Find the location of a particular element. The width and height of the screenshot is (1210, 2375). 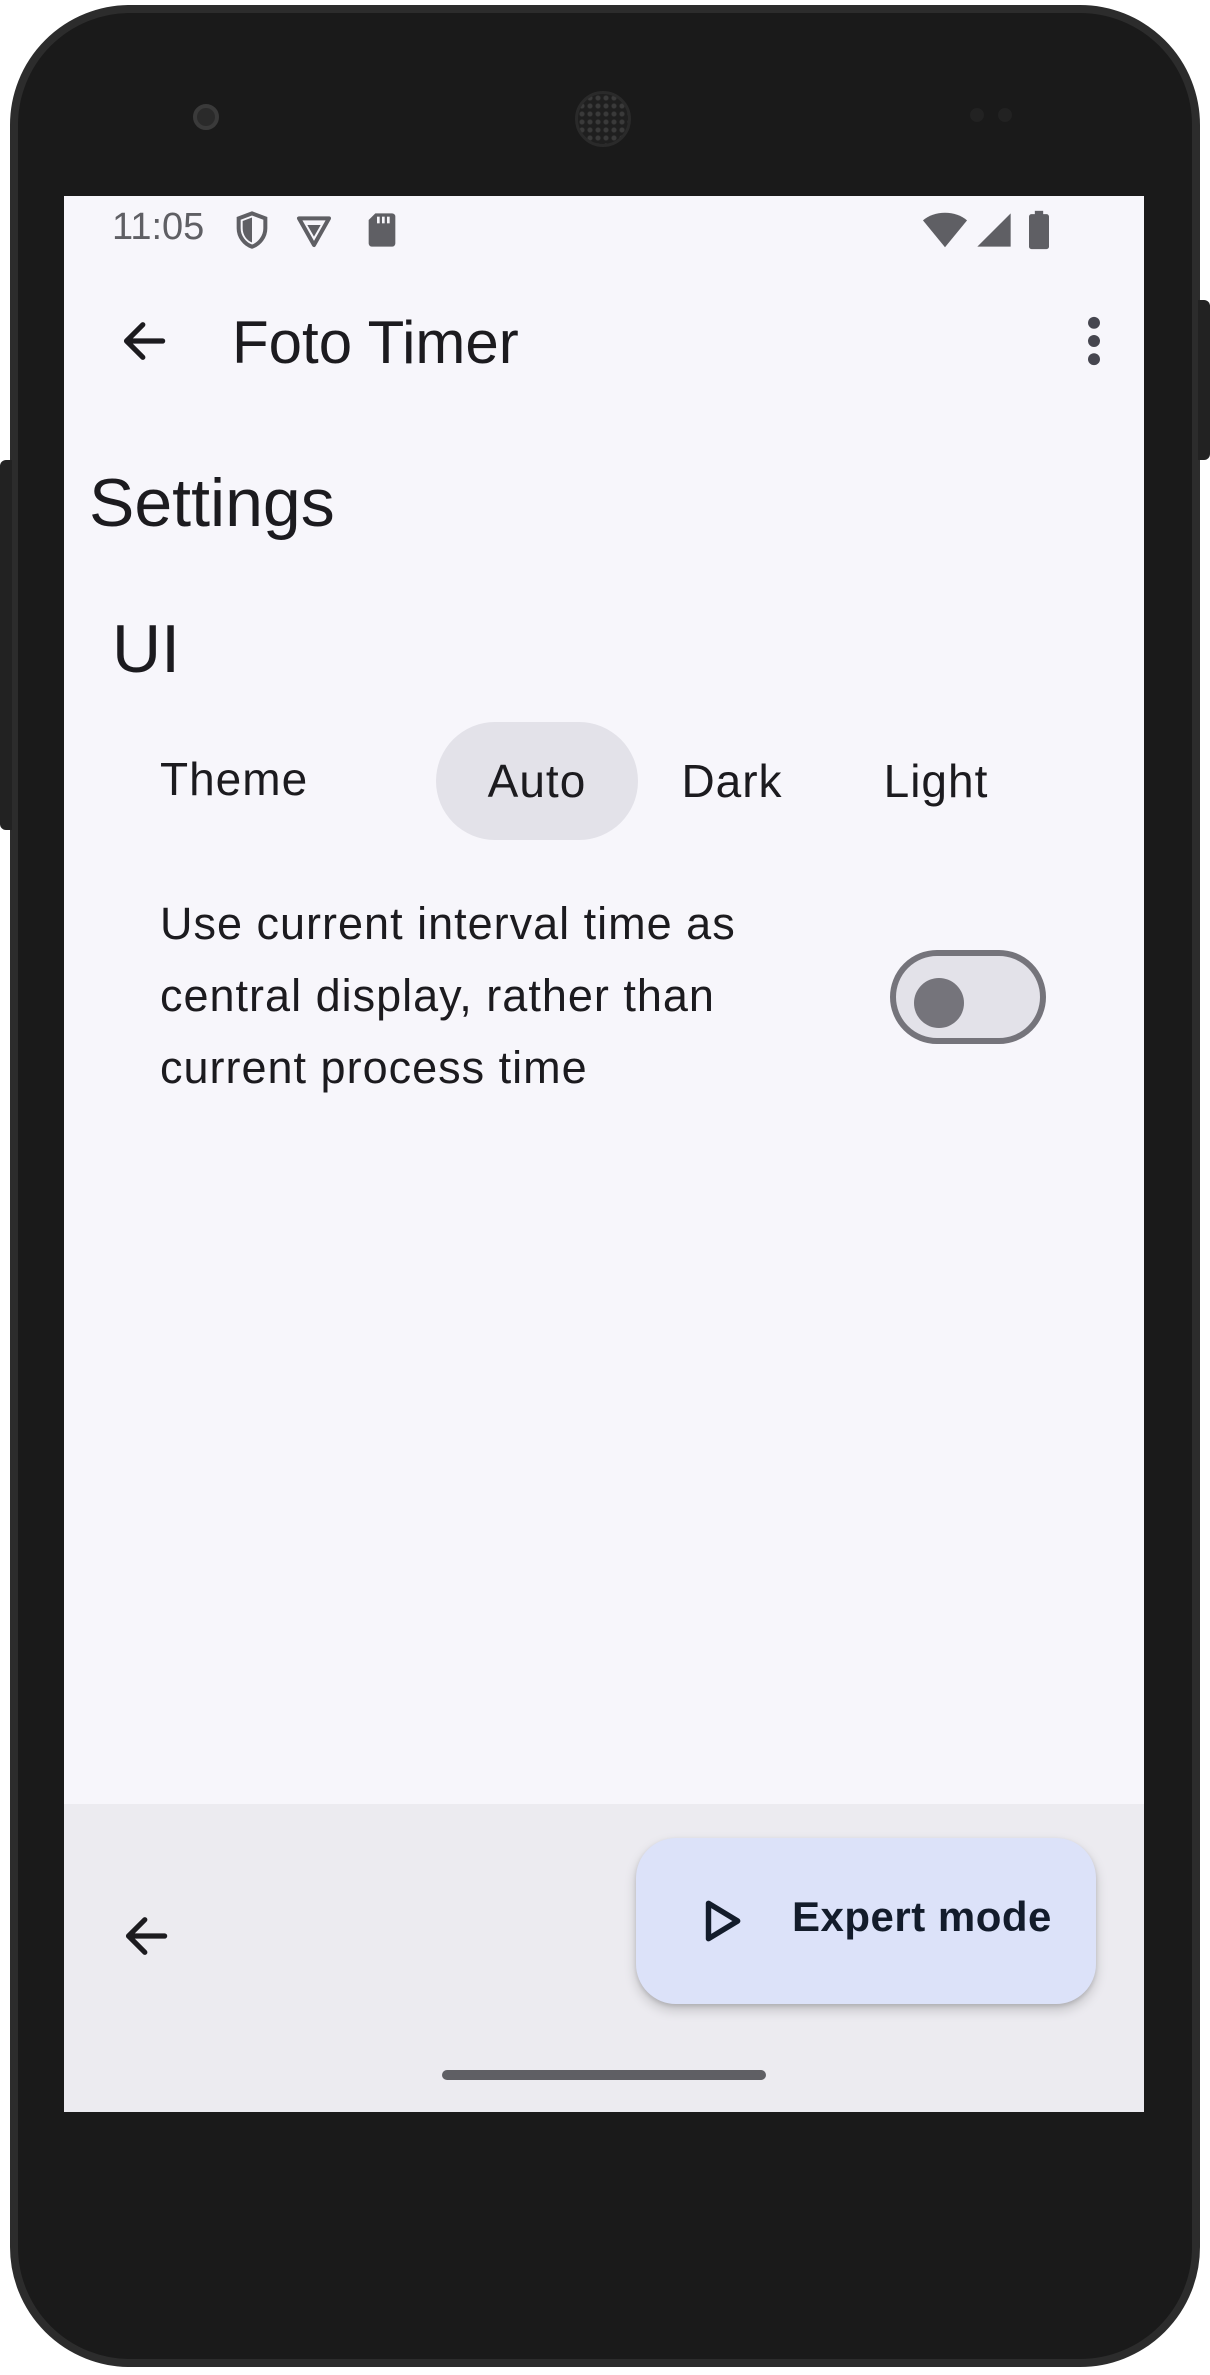

expert-mode-label: Expert mode is located at coordinates (922, 1916).